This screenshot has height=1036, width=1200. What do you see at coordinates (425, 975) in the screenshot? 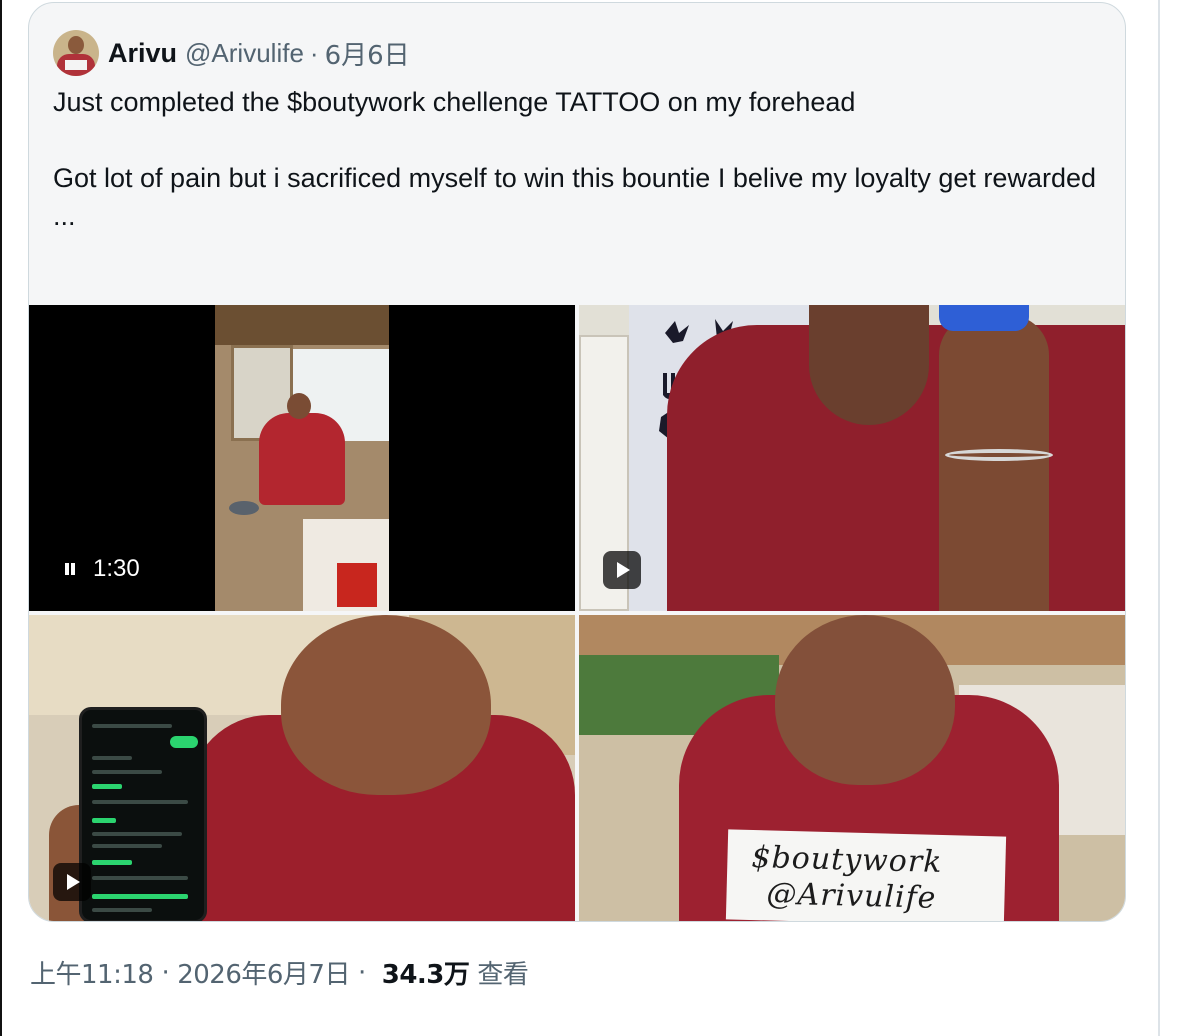
I see `views-count: 34.3万` at bounding box center [425, 975].